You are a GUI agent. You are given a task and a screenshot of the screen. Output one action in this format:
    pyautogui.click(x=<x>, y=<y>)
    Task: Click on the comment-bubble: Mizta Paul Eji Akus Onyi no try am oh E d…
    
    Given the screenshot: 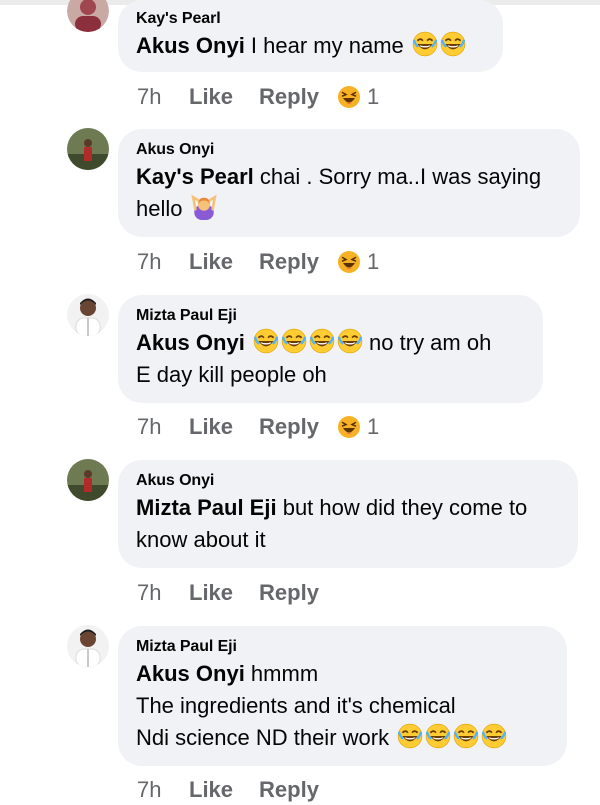 What is the action you would take?
    pyautogui.click(x=330, y=349)
    